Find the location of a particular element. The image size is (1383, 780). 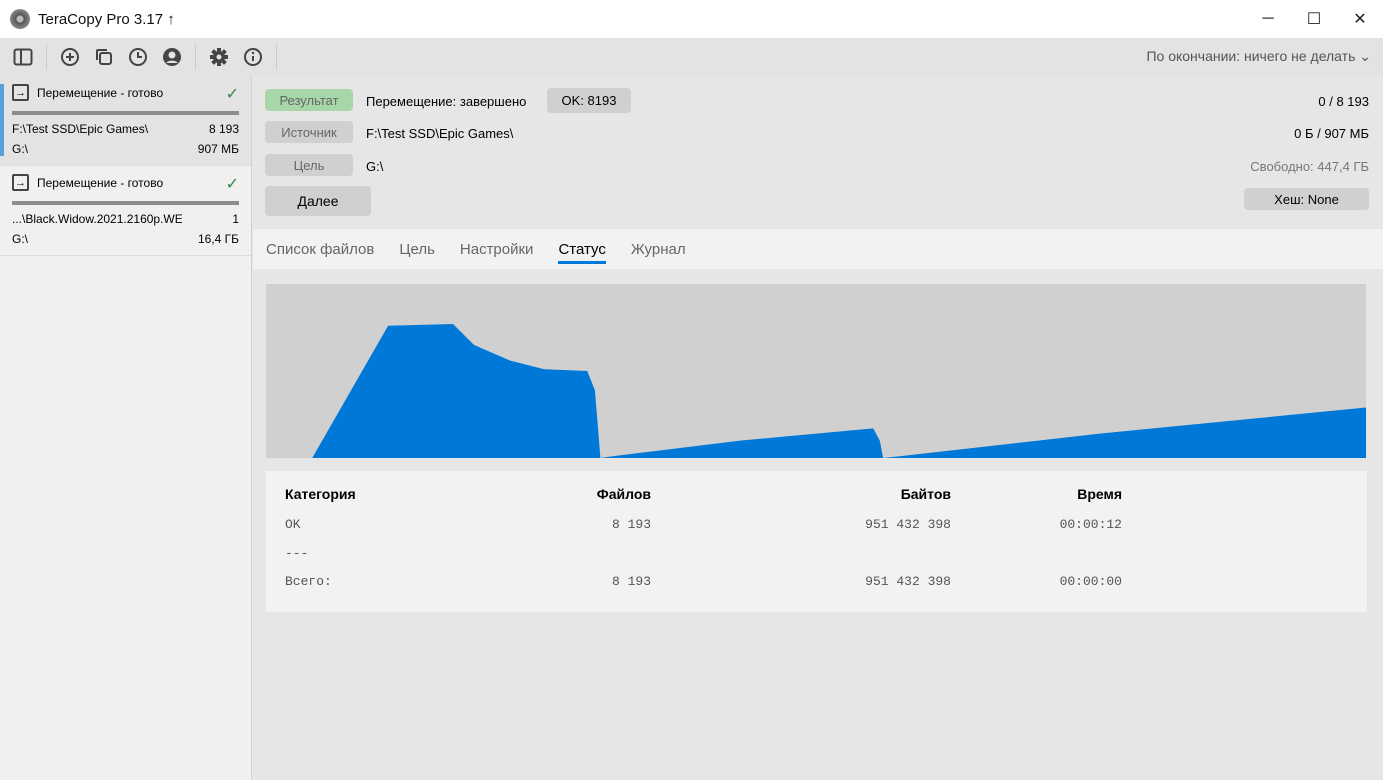

stats-cell: OK is located at coordinates (293, 524).